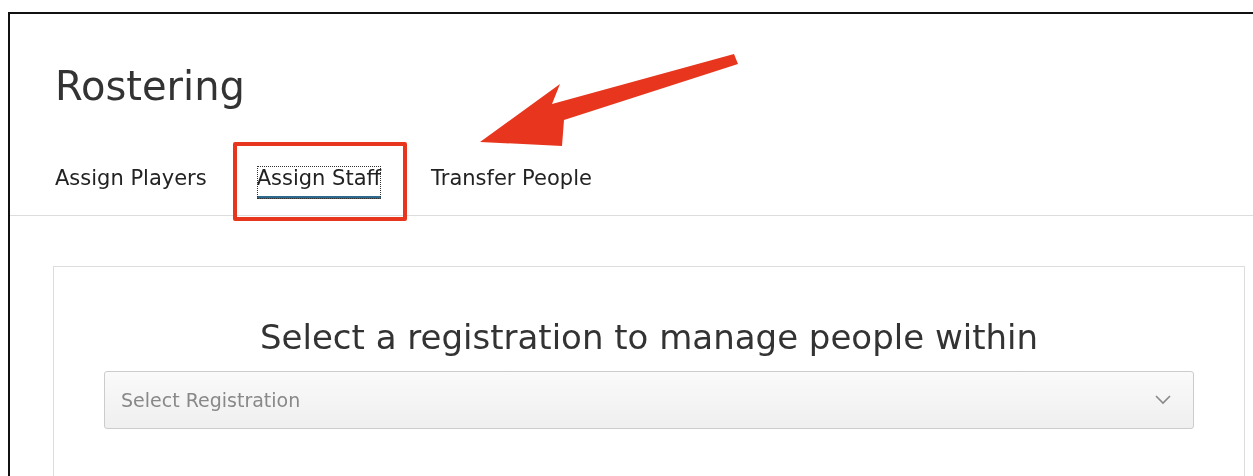  Describe the element at coordinates (150, 86) in the screenshot. I see `page-title: Rostering` at that location.